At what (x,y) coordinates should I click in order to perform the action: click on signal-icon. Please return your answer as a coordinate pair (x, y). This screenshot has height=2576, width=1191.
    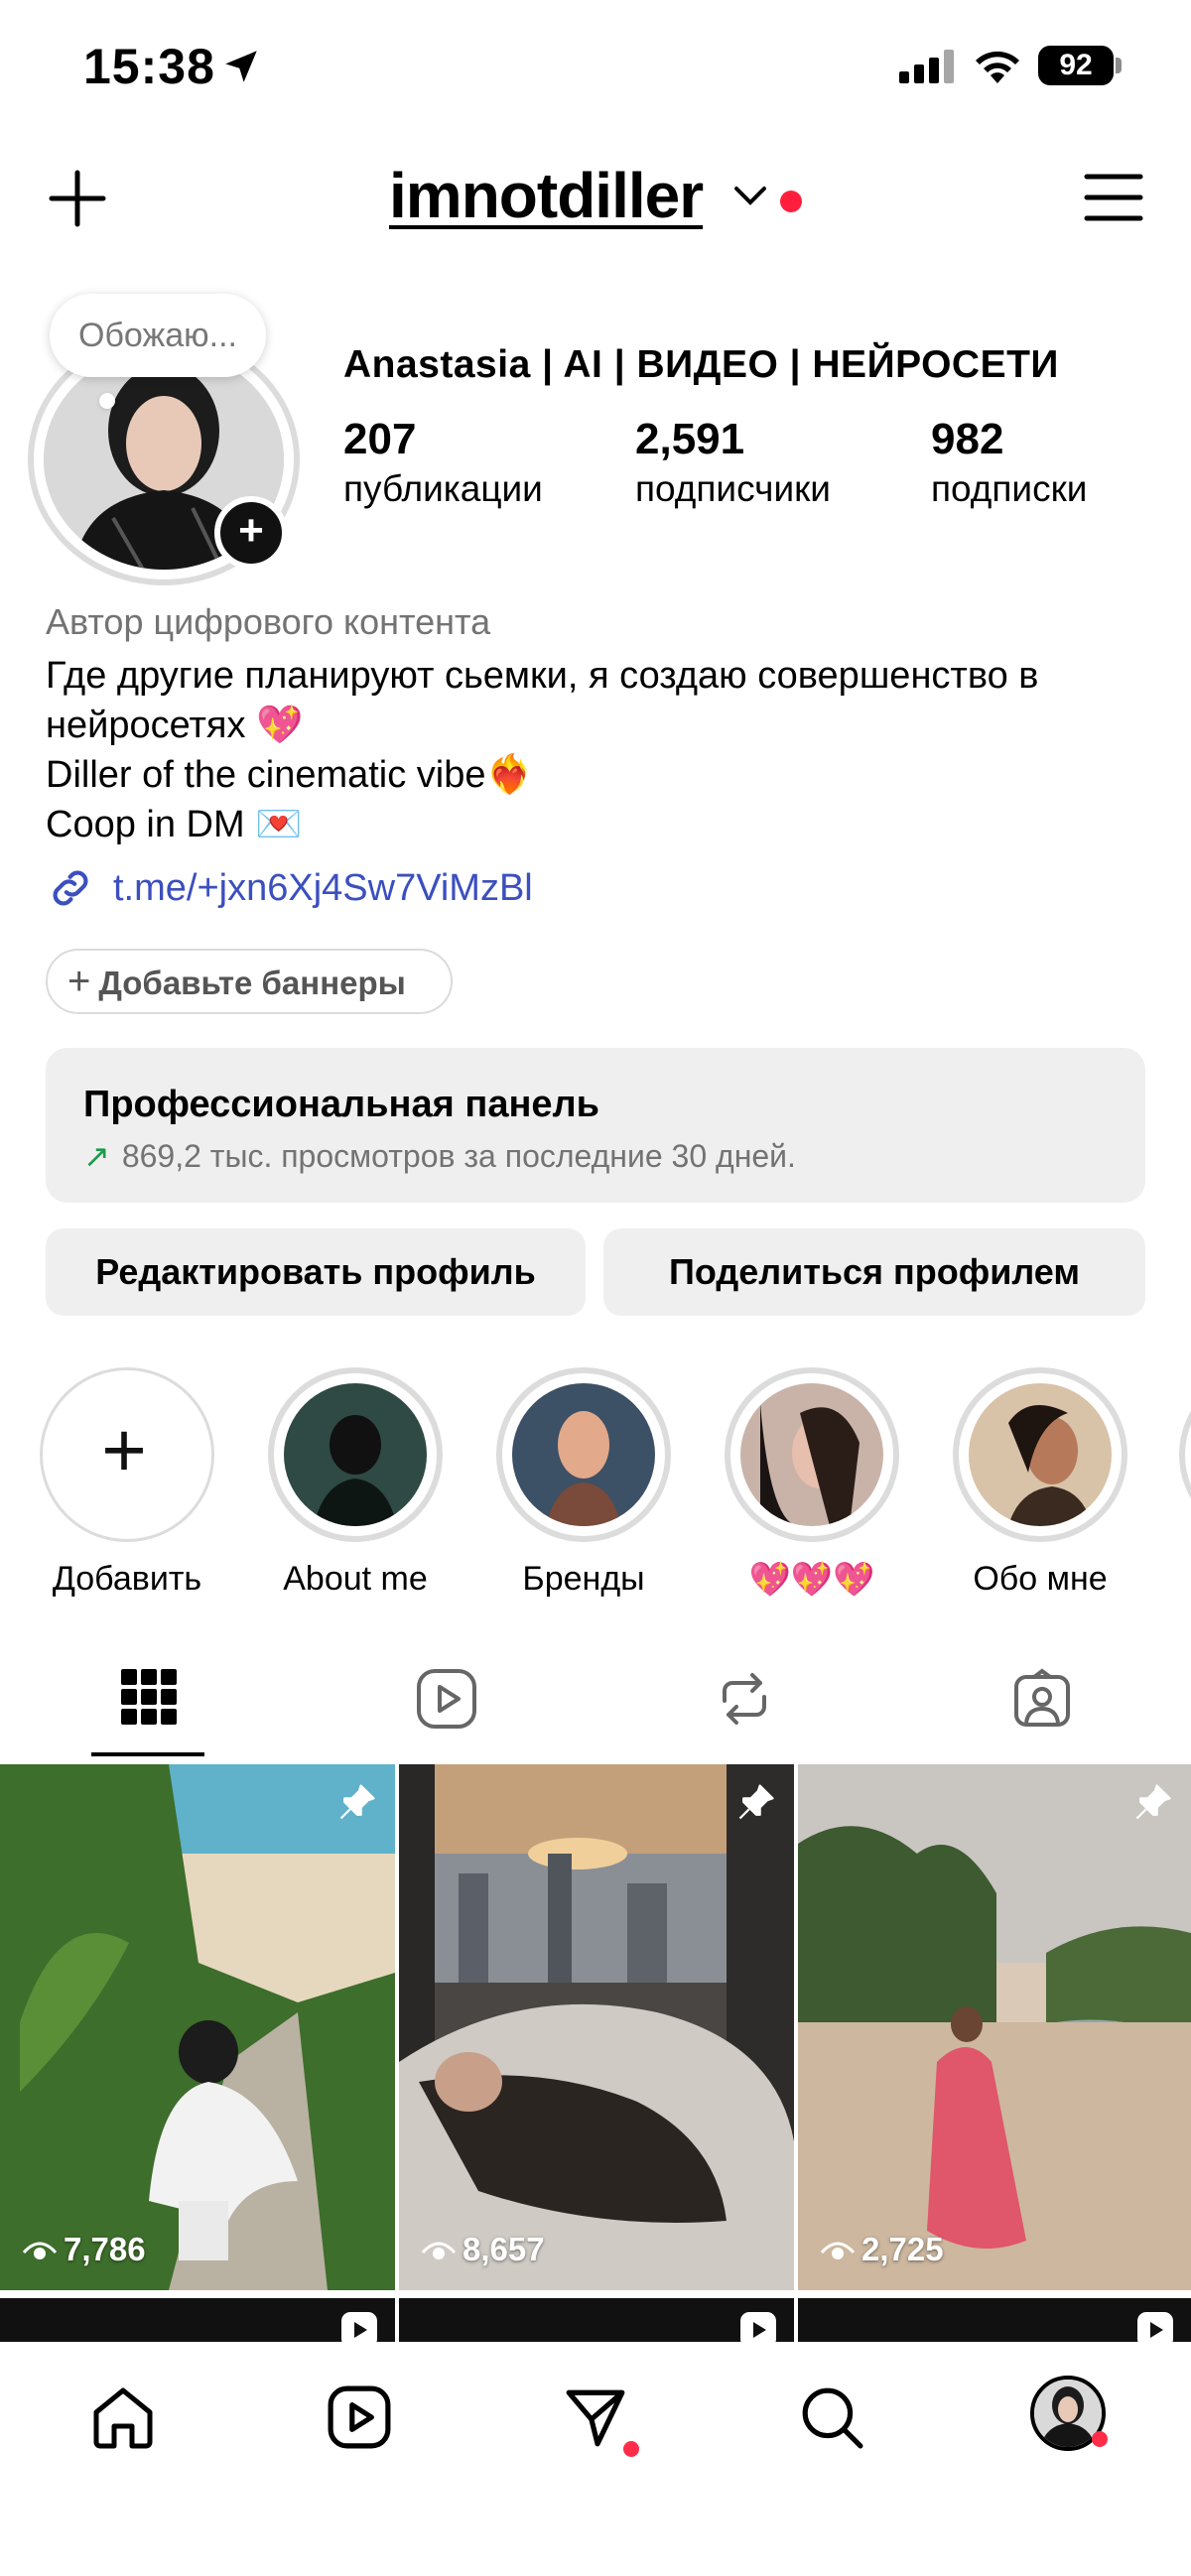
    Looking at the image, I should click on (927, 67).